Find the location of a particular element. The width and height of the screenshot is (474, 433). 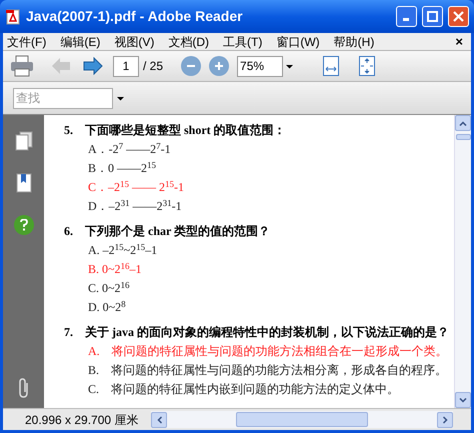

question-mark-icon is located at coordinates (24, 225).